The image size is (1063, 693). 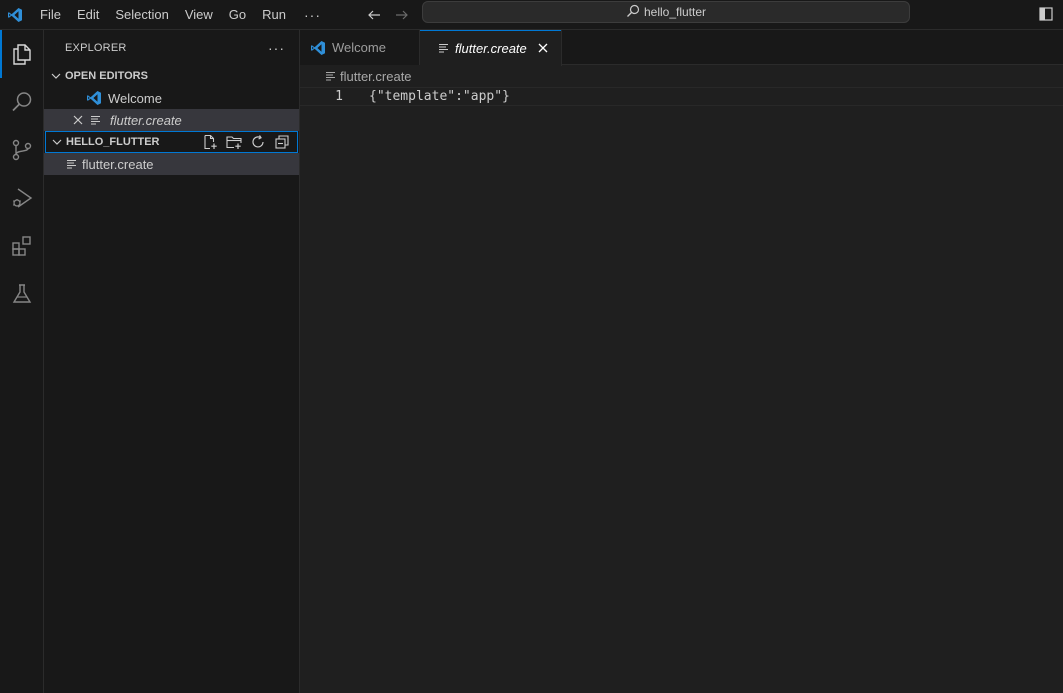 What do you see at coordinates (50, 15) in the screenshot?
I see `menu-file: File` at bounding box center [50, 15].